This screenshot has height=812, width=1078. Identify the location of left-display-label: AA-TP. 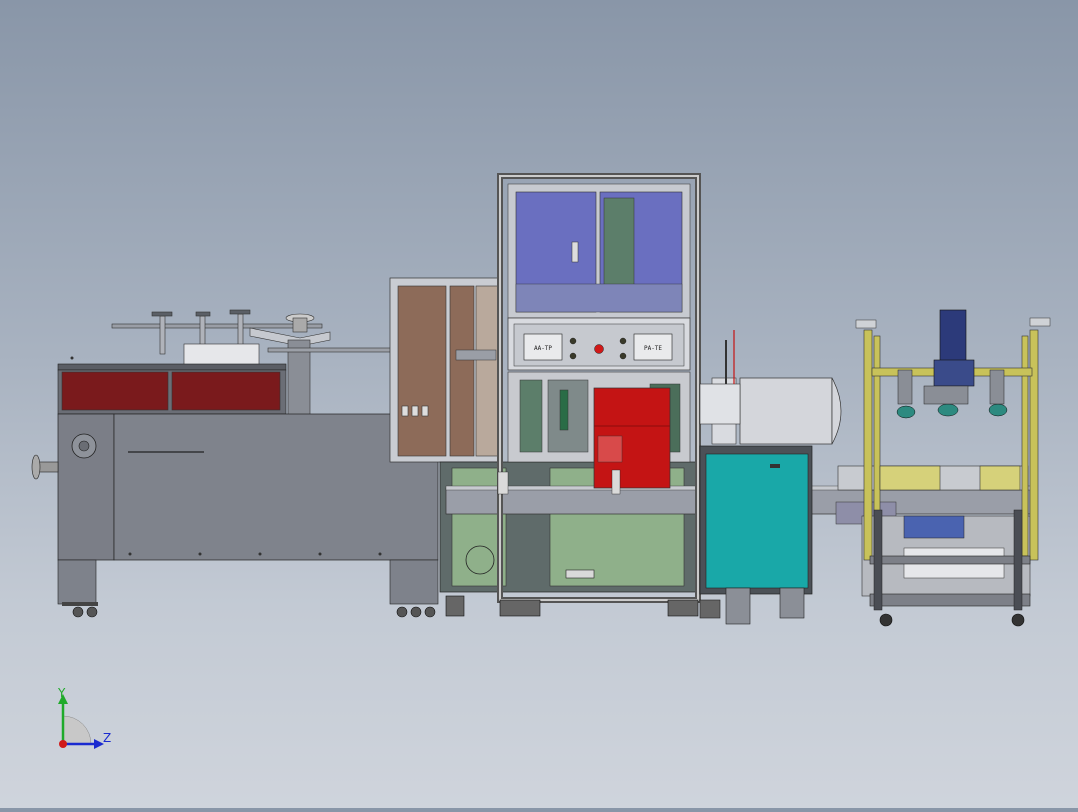
(543, 348).